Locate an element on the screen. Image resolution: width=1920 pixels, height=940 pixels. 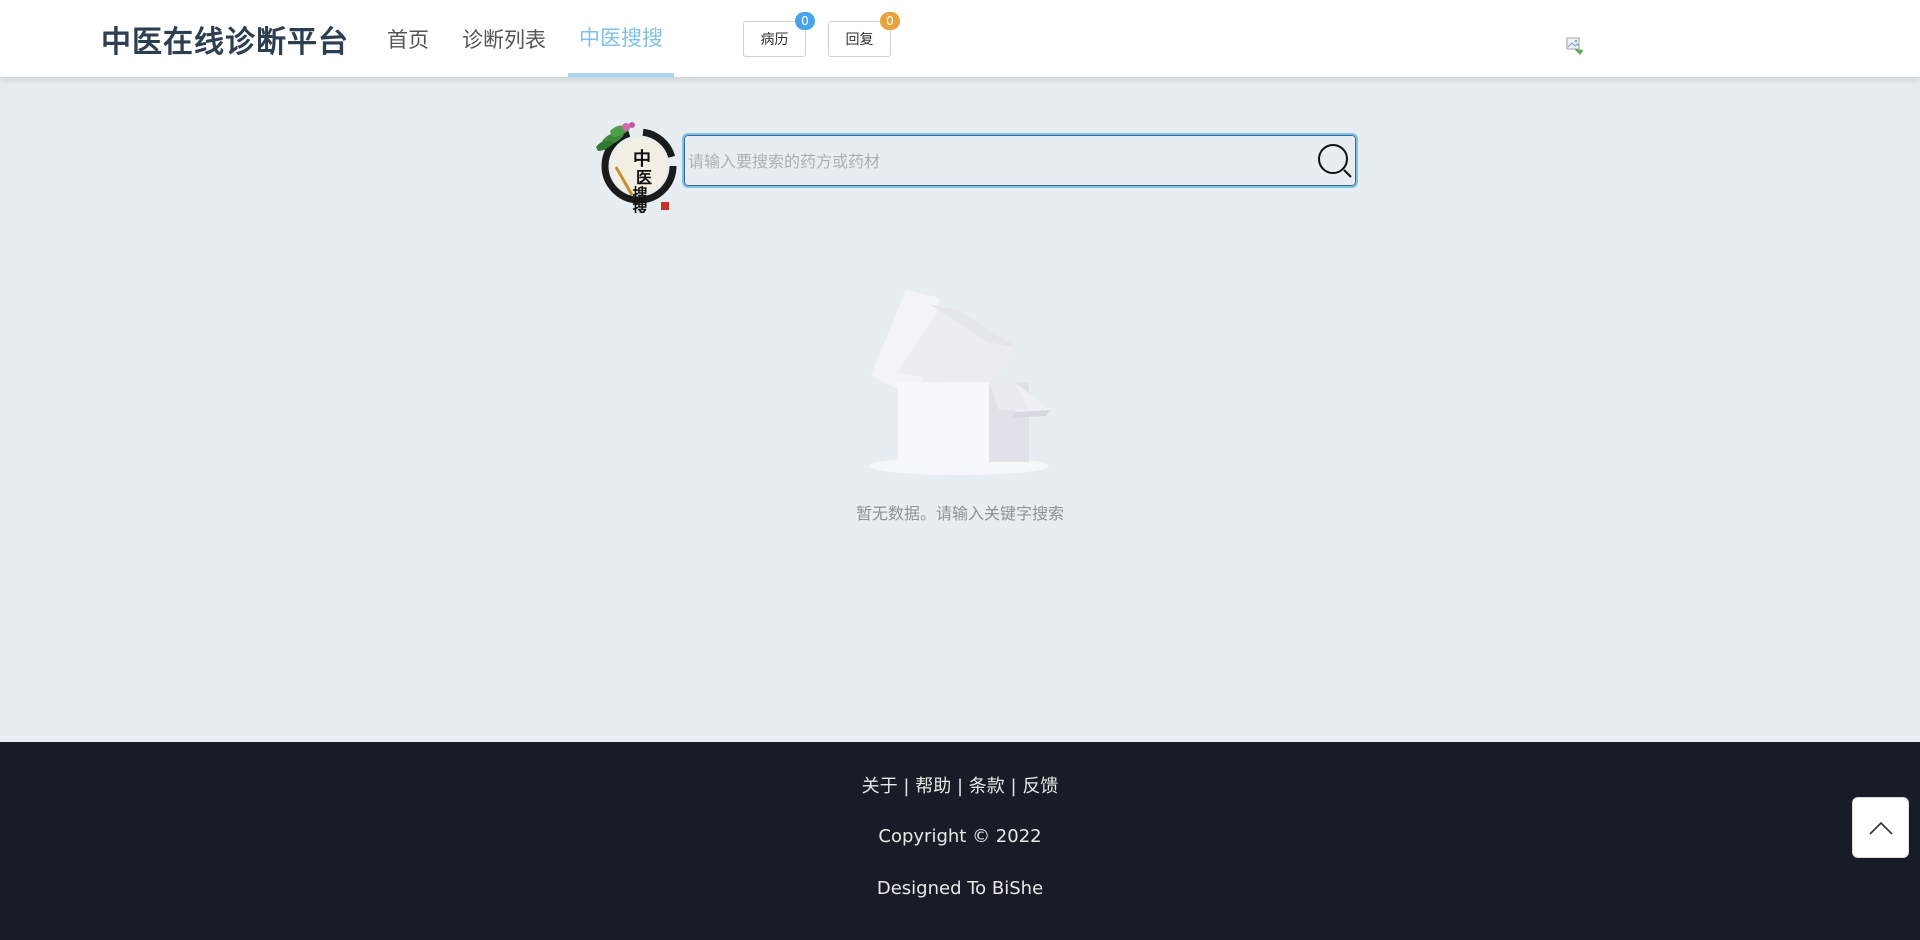
empty-state-illustration is located at coordinates (959, 384).